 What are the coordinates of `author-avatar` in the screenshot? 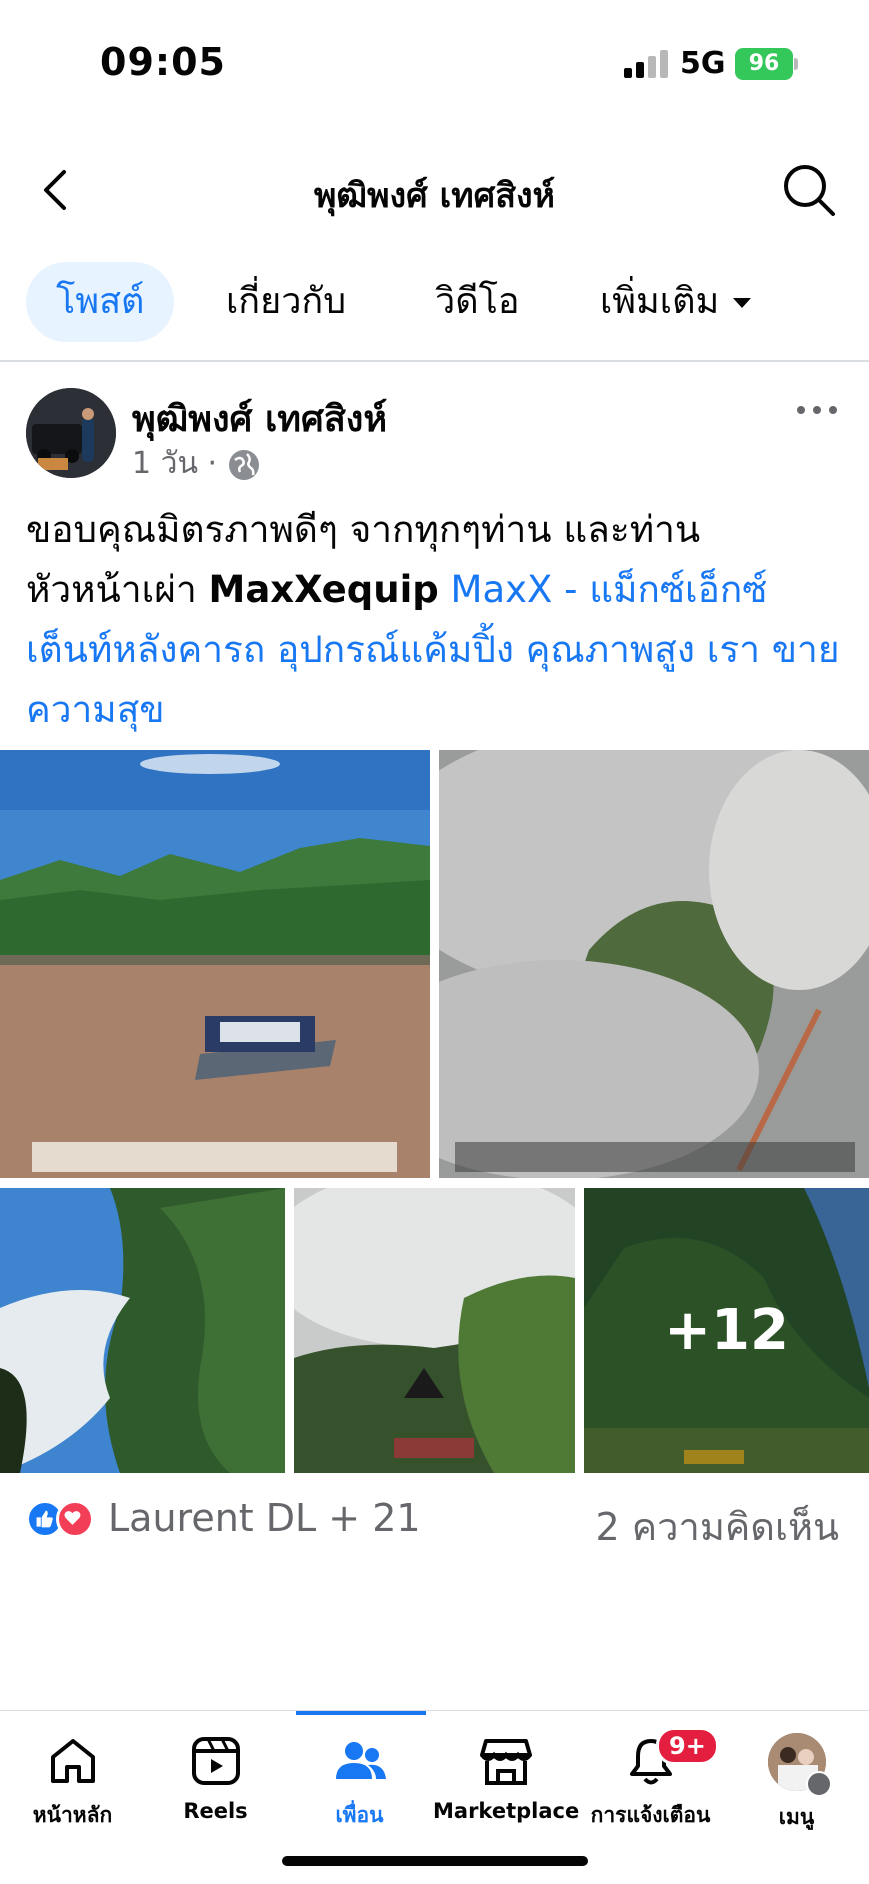 It's located at (71, 433).